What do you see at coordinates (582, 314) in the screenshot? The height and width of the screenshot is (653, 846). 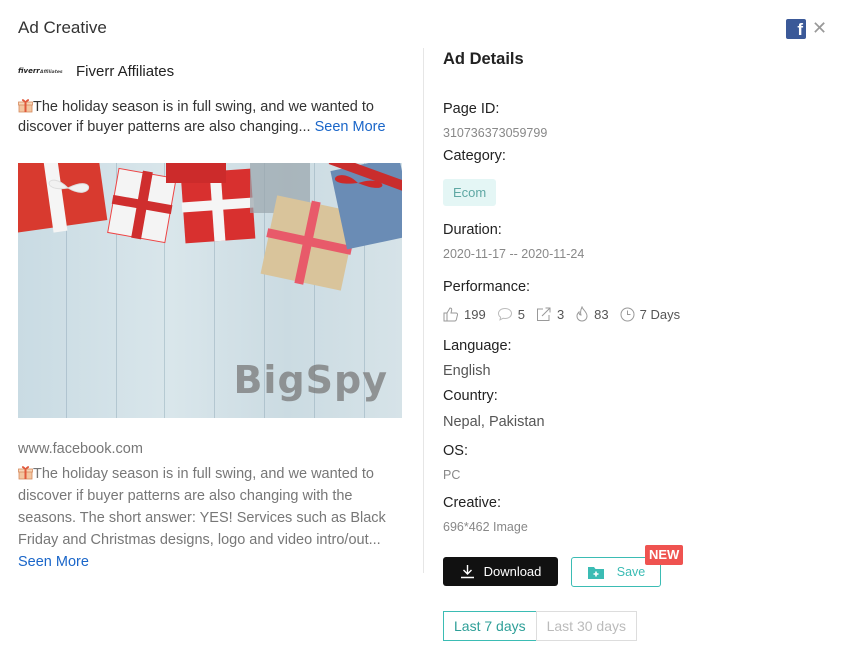 I see `flame-icon` at bounding box center [582, 314].